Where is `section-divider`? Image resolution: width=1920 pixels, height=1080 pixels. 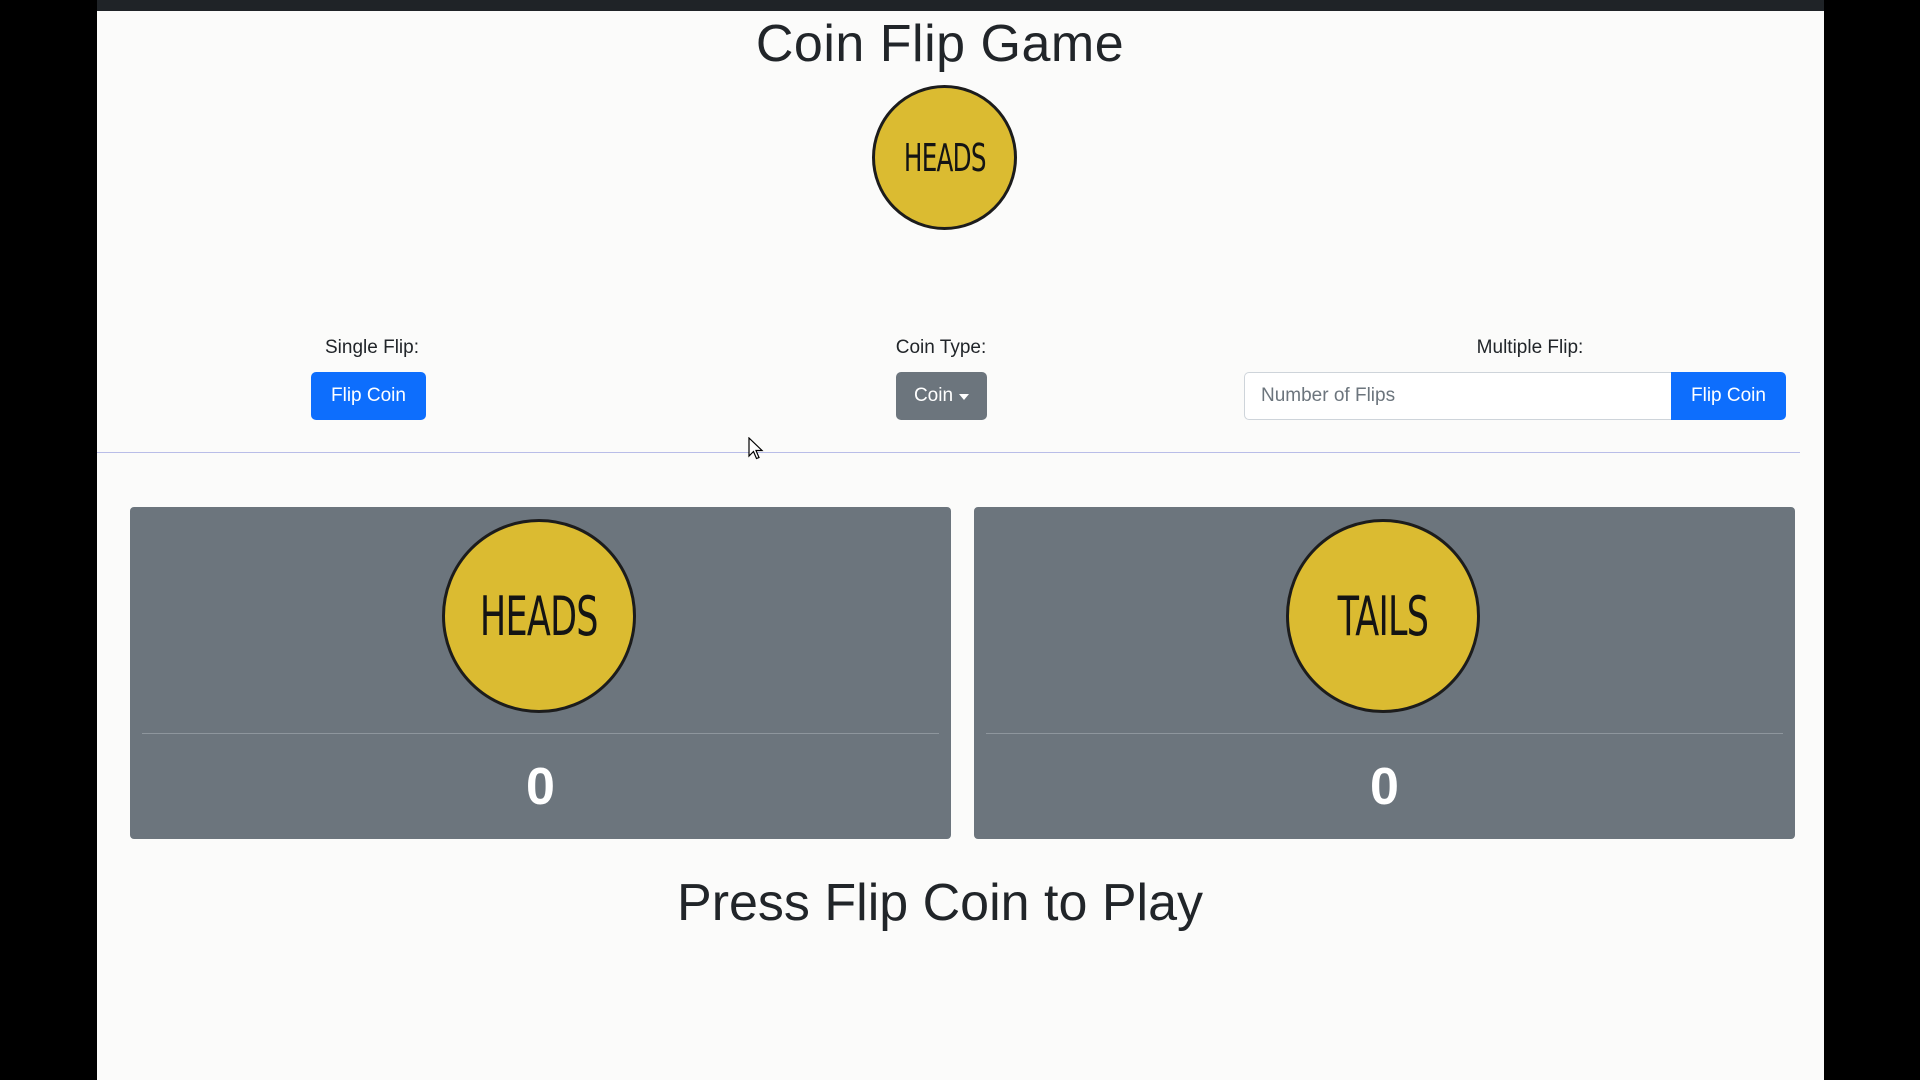 section-divider is located at coordinates (948, 452).